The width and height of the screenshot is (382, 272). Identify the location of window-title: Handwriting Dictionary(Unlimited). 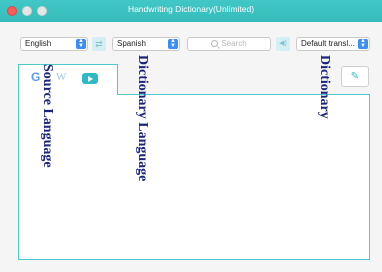
(191, 9).